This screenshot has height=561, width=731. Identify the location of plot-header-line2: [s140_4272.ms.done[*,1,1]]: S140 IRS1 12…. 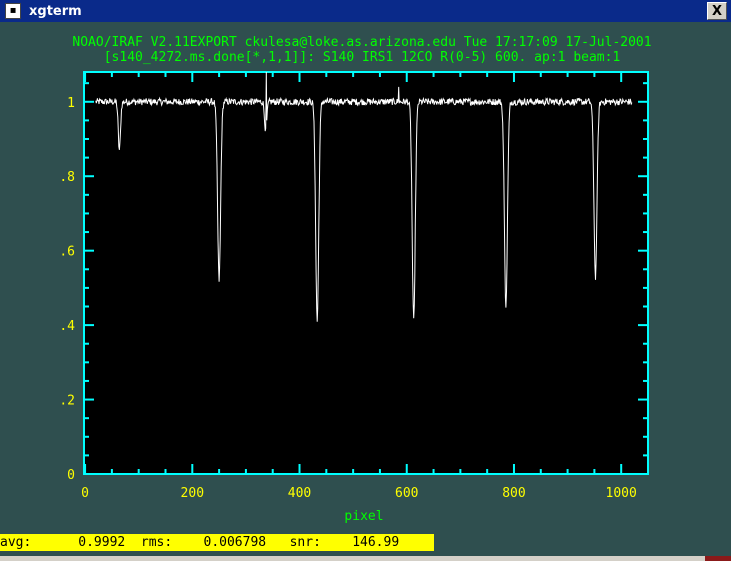
(362, 57).